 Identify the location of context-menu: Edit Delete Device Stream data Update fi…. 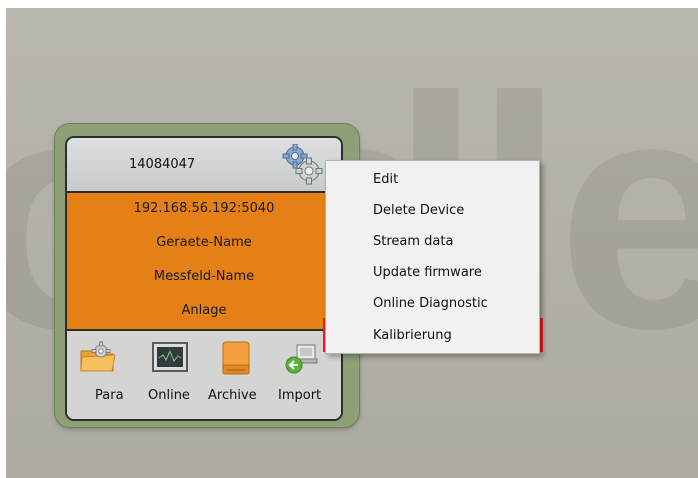
(432, 257).